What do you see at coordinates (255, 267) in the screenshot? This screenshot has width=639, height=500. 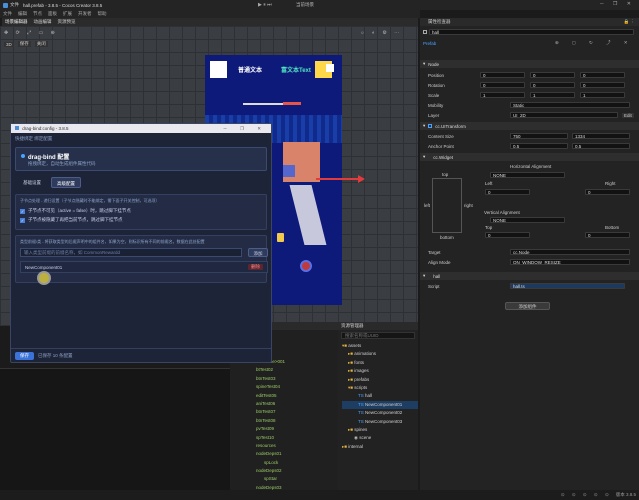 I see `delete-prefix-button: 删除` at bounding box center [255, 267].